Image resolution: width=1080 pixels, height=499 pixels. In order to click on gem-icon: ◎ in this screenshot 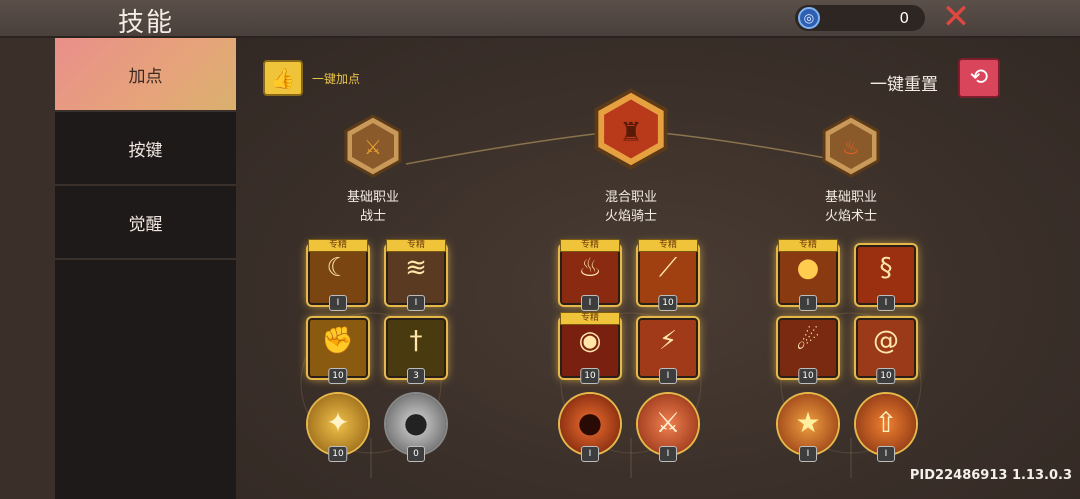, I will do `click(809, 18)`.